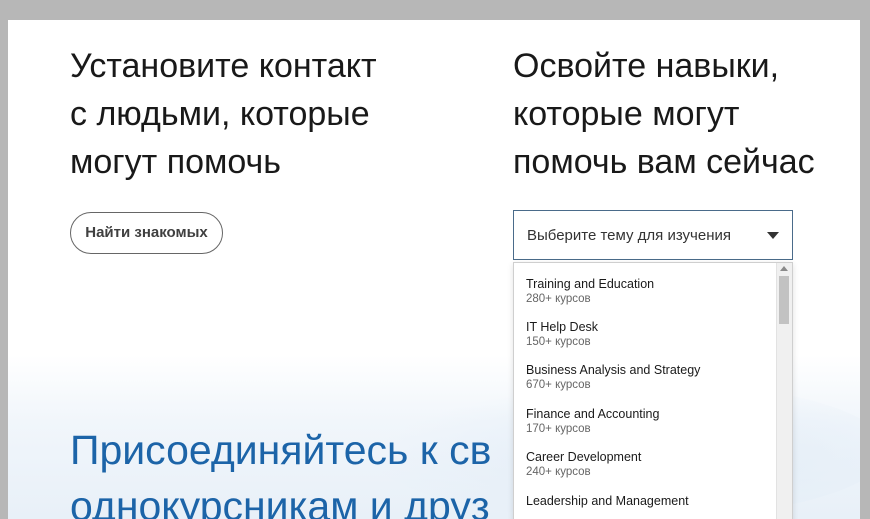 The image size is (870, 519). What do you see at coordinates (784, 391) in the screenshot?
I see `dropdown-scrollbar` at bounding box center [784, 391].